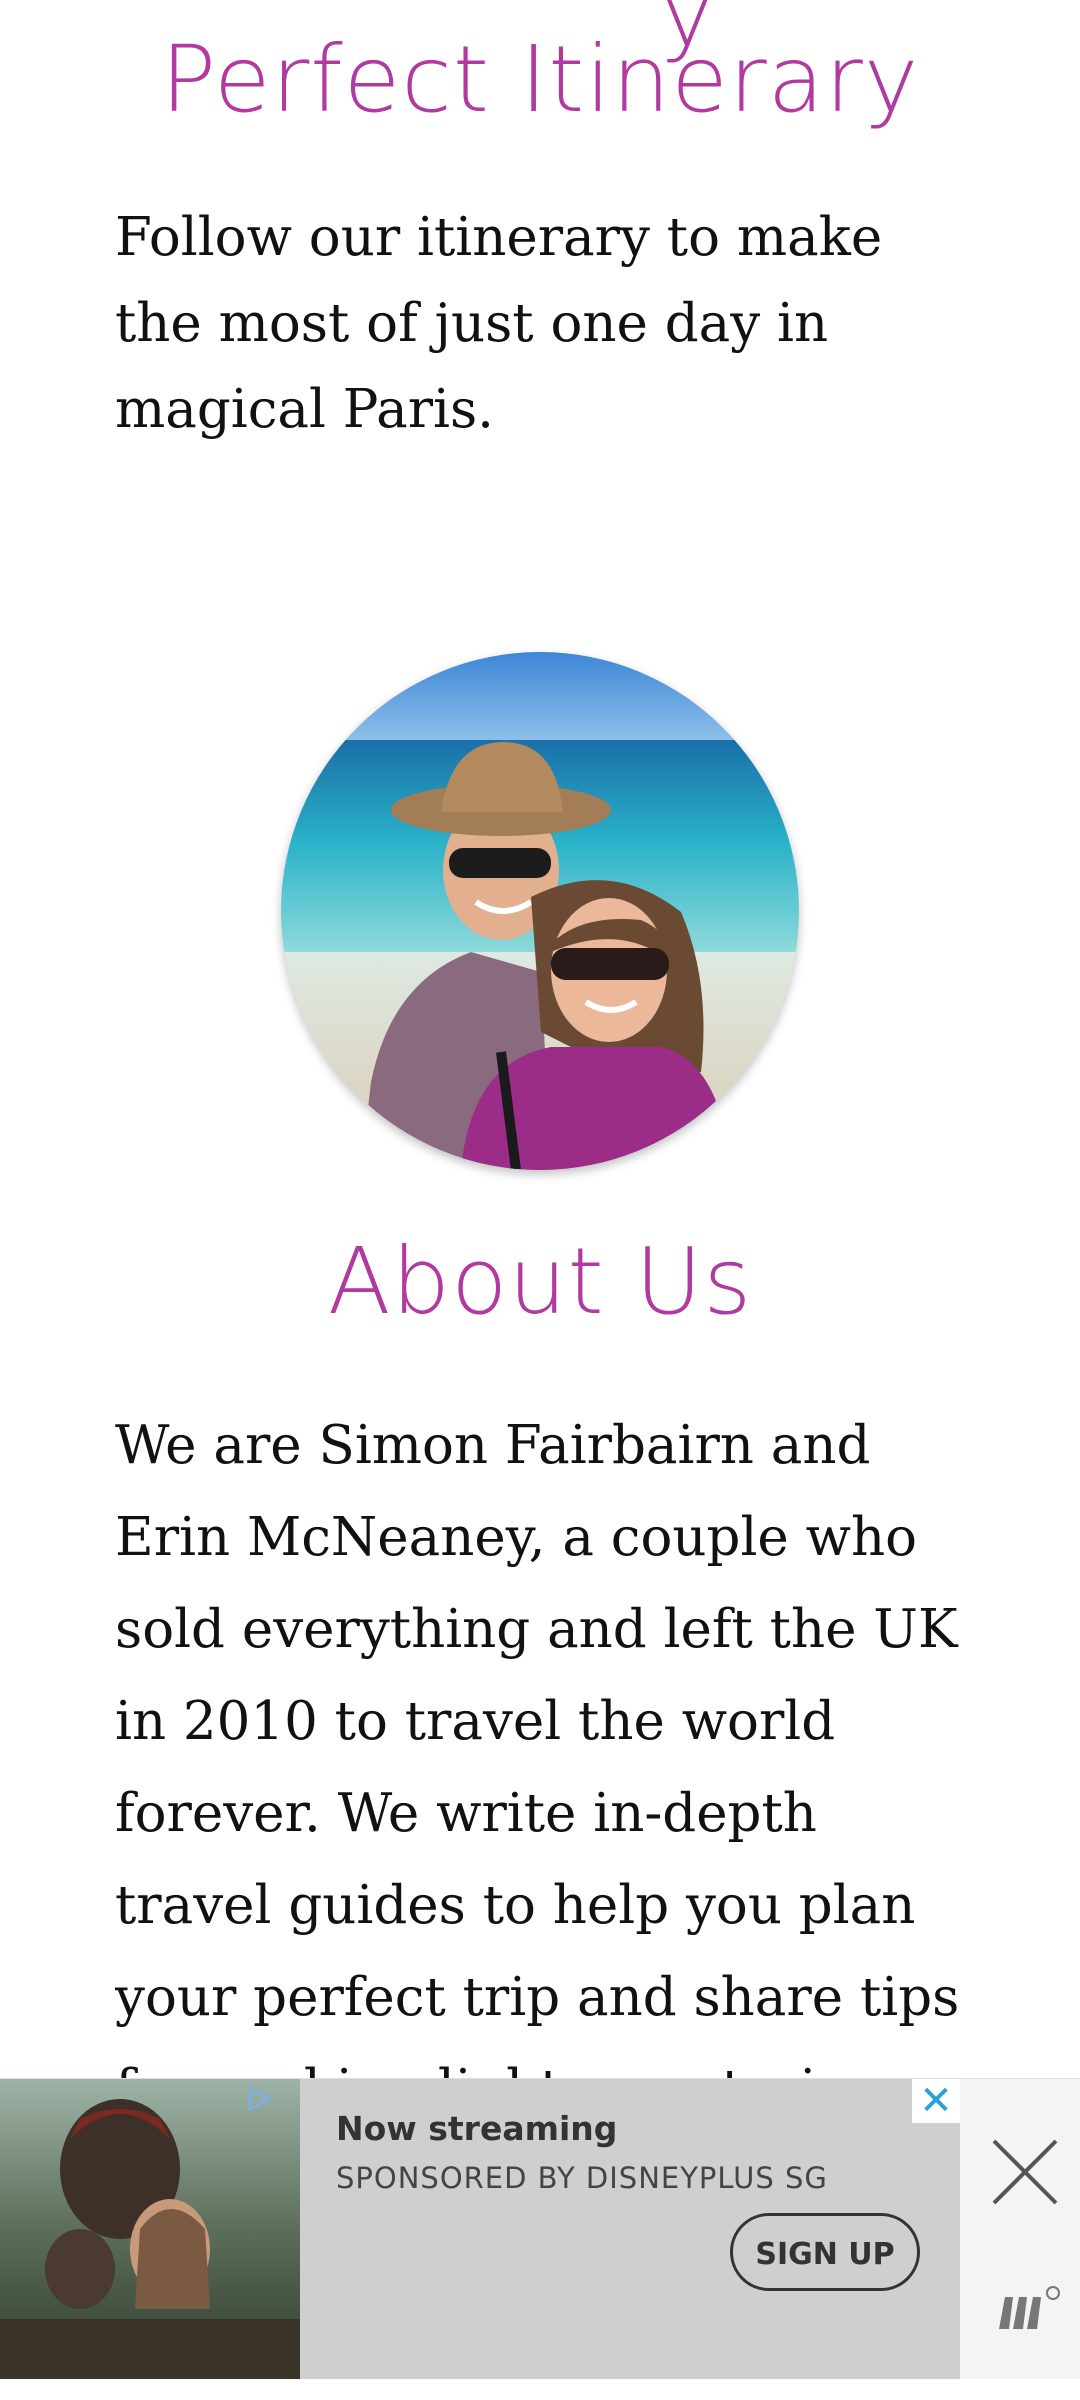  What do you see at coordinates (1025, 2172) in the screenshot?
I see `close-icon` at bounding box center [1025, 2172].